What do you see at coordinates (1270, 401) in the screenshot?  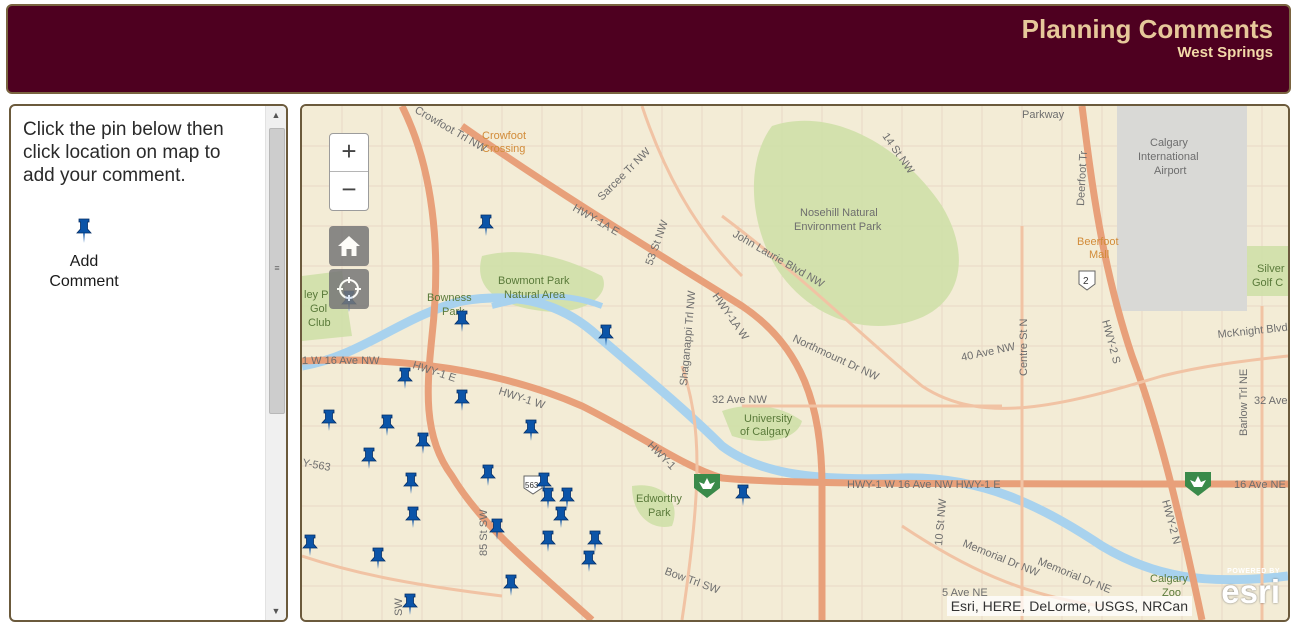 I see `label-32ave-ne: 32 Ave` at bounding box center [1270, 401].